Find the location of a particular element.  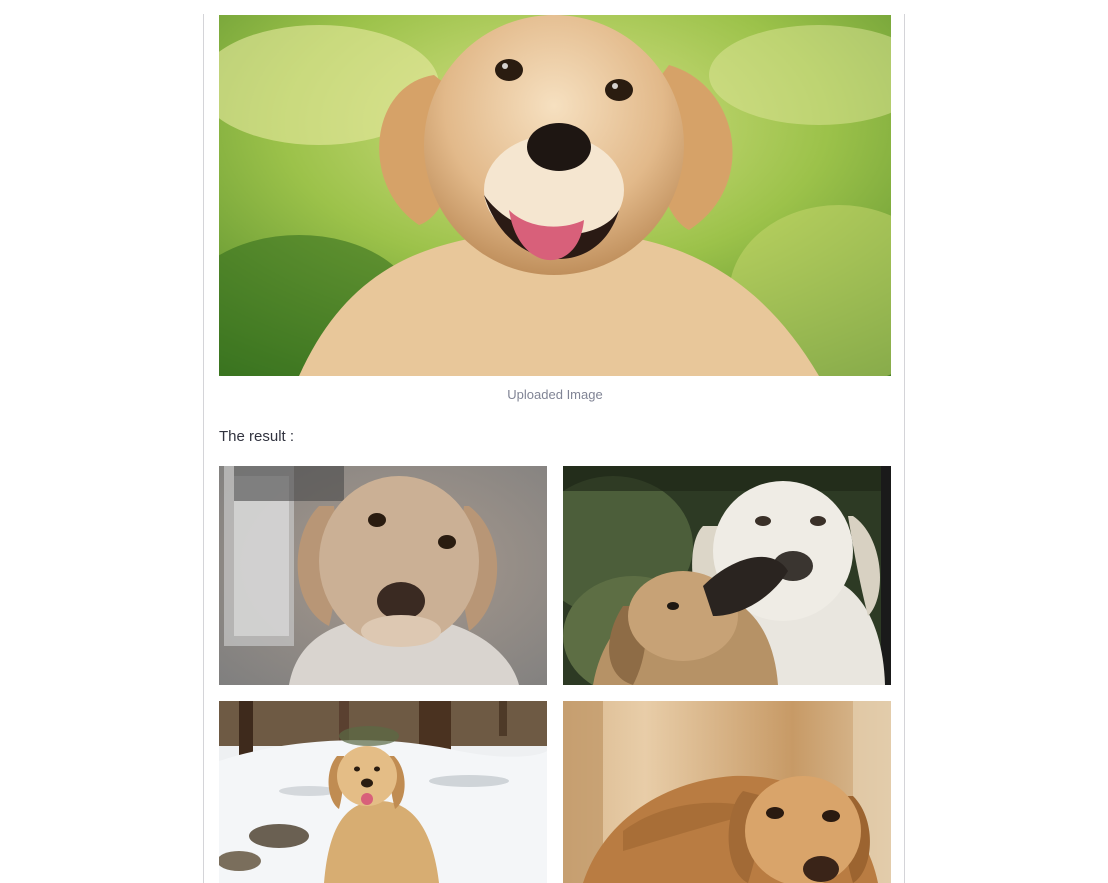

result-image-4-graphic is located at coordinates (727, 792).